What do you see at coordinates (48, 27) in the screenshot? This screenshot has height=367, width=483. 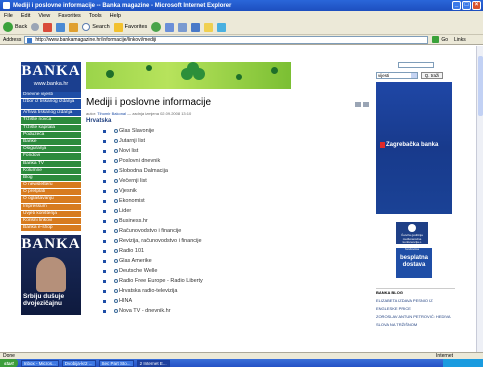 I see `stop-icon` at bounding box center [48, 27].